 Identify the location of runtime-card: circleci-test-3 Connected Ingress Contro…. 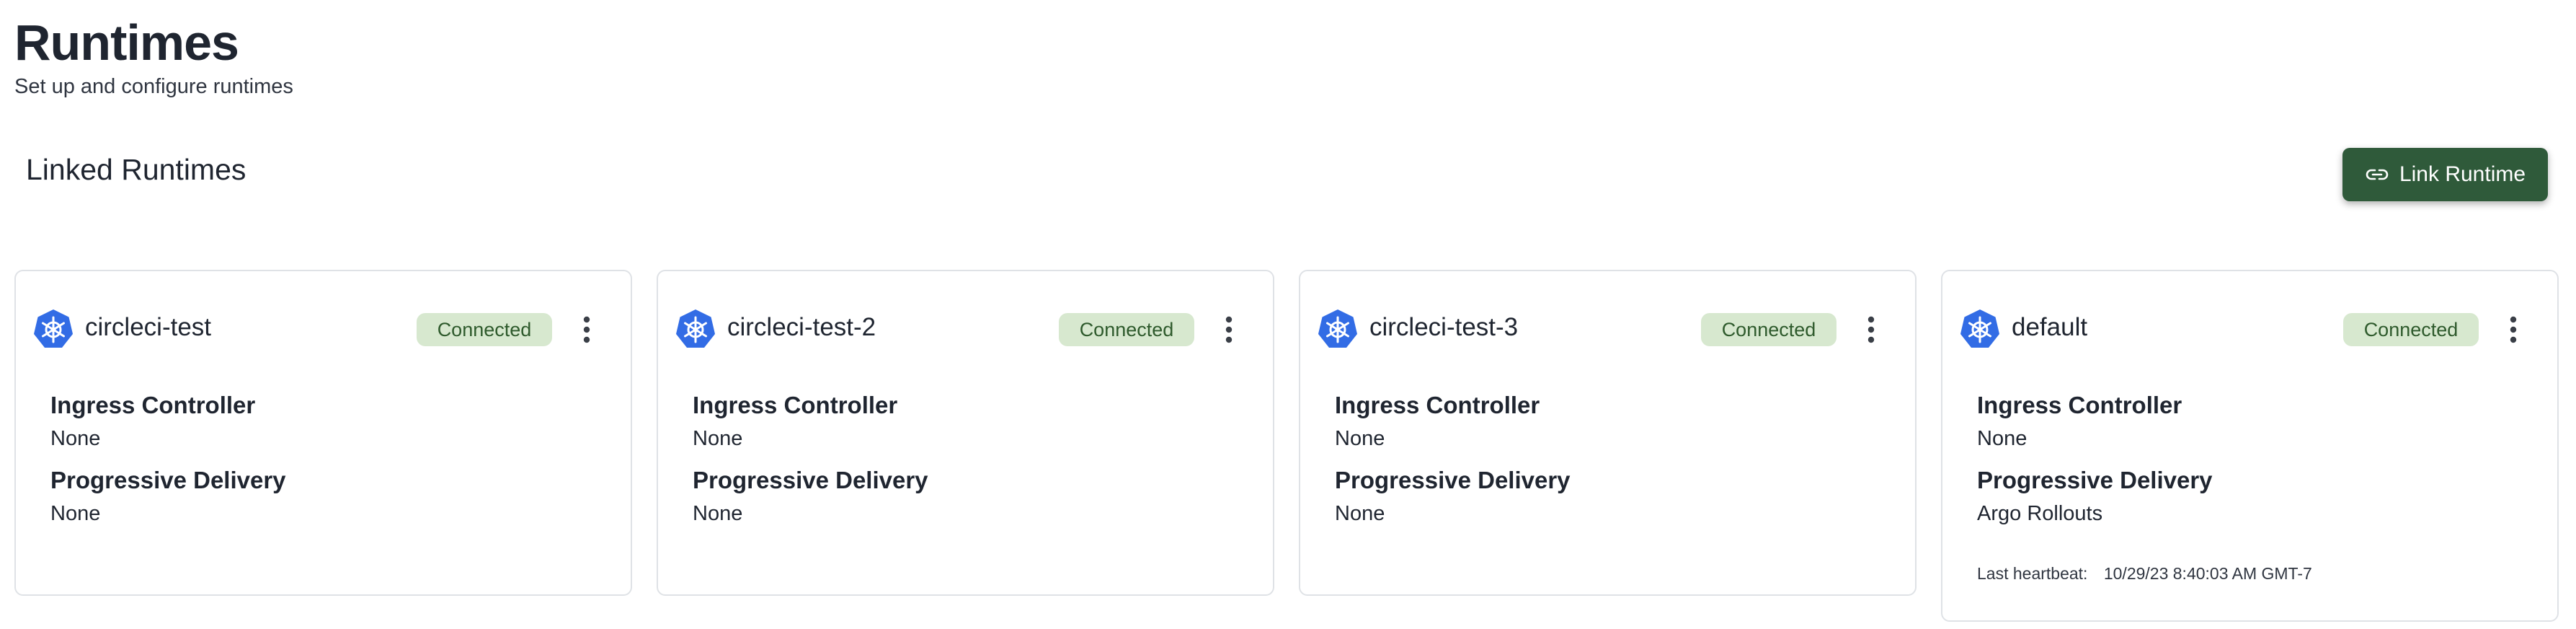
(1608, 433).